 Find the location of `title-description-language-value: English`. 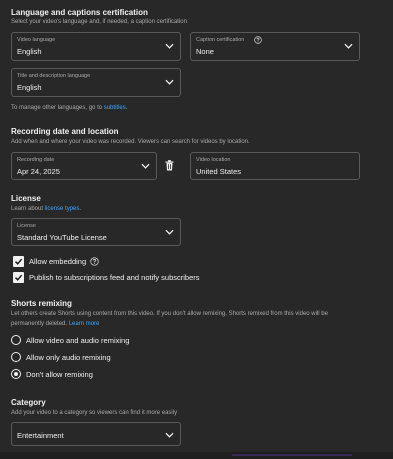

title-description-language-value: English is located at coordinates (29, 87).